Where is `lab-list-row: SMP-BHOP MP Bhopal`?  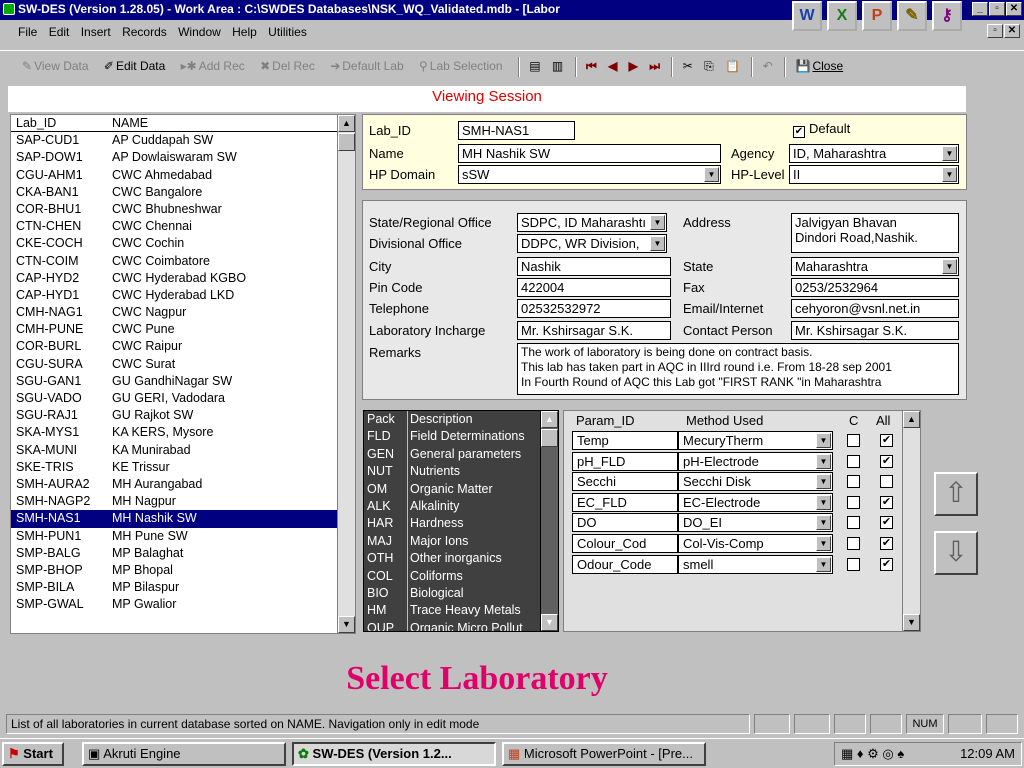 lab-list-row: SMP-BHOP MP Bhopal is located at coordinates (183, 570).